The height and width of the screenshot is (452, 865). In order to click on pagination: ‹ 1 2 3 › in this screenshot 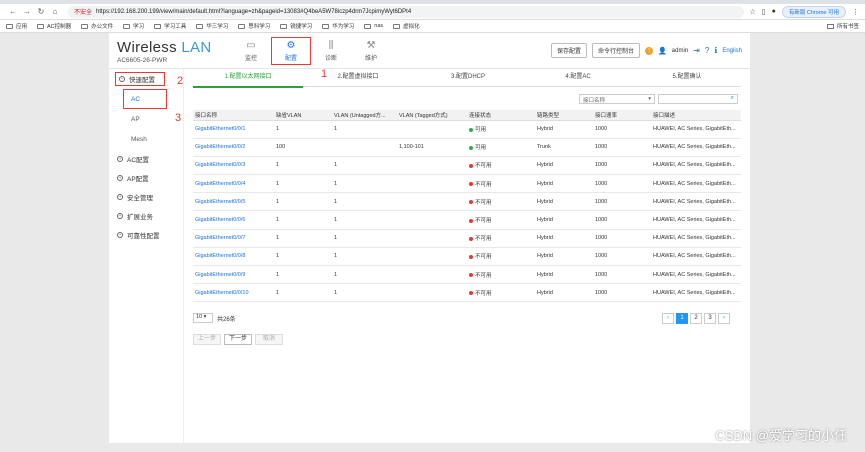, I will do `click(696, 318)`.